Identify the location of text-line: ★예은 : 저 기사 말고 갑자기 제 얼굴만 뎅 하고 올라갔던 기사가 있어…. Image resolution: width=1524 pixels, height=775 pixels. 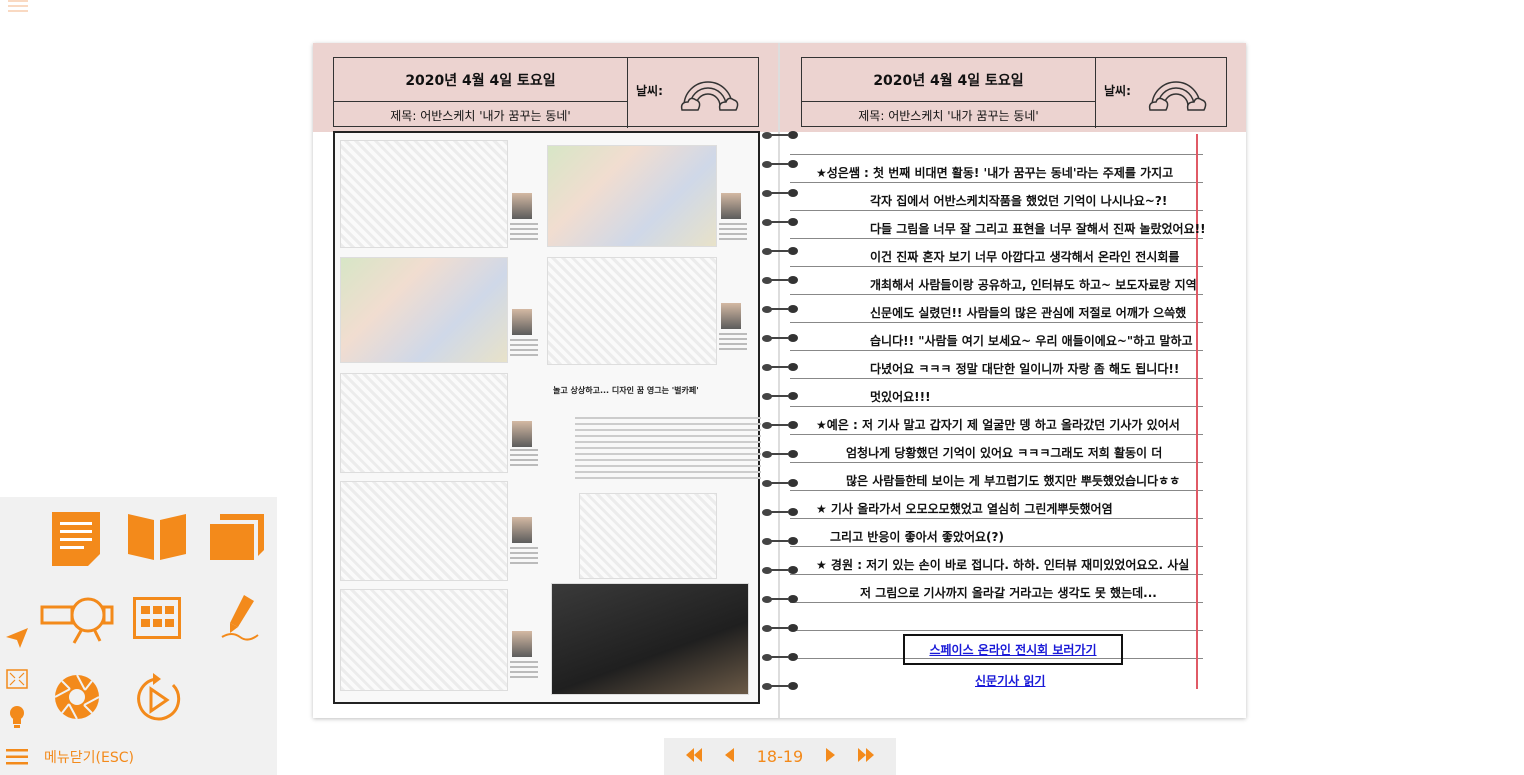
(998, 425).